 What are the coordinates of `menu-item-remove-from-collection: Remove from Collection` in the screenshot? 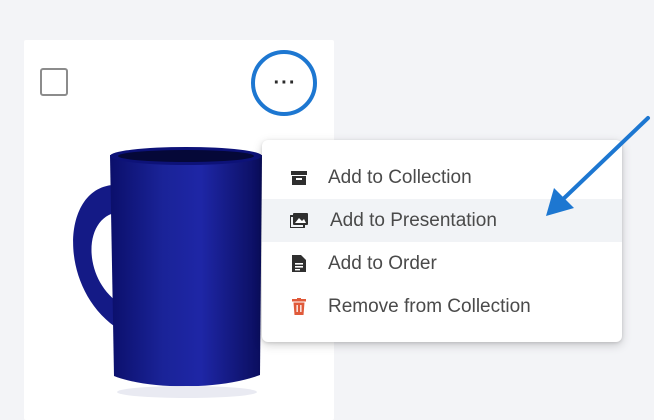 It's located at (442, 306).